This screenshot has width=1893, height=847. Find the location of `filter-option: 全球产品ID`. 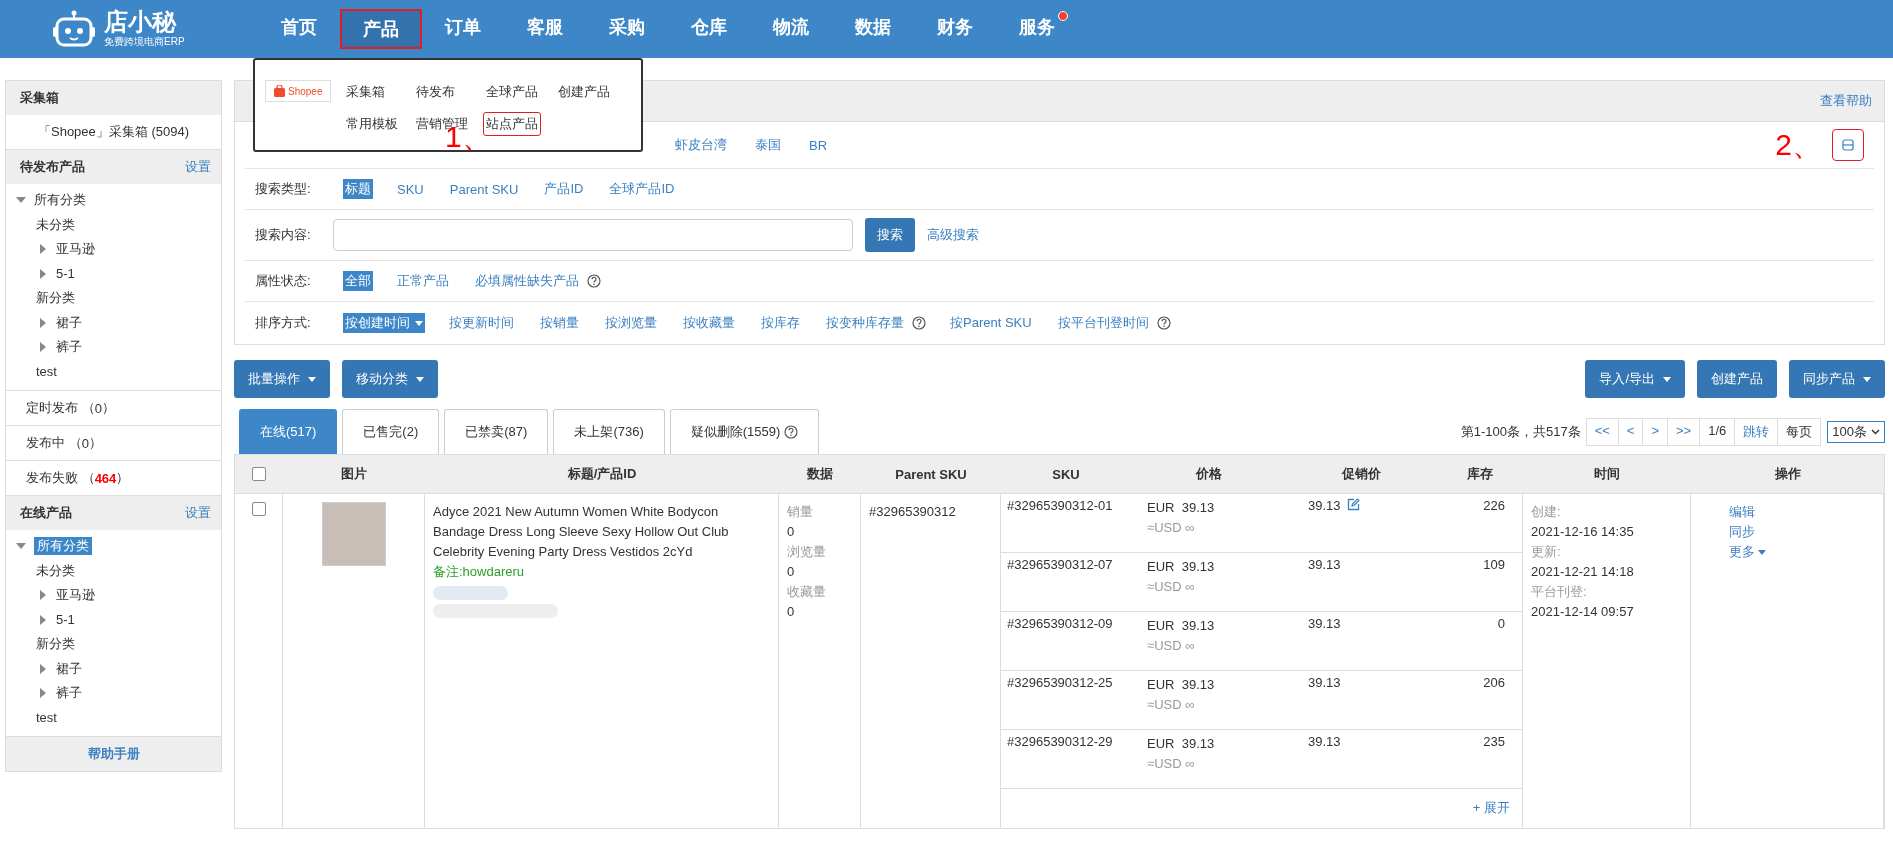

filter-option: 全球产品ID is located at coordinates (642, 189).